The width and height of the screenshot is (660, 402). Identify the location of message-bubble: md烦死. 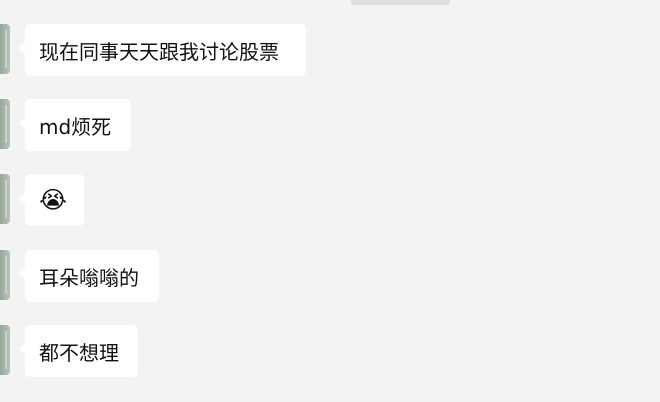
(75, 125).